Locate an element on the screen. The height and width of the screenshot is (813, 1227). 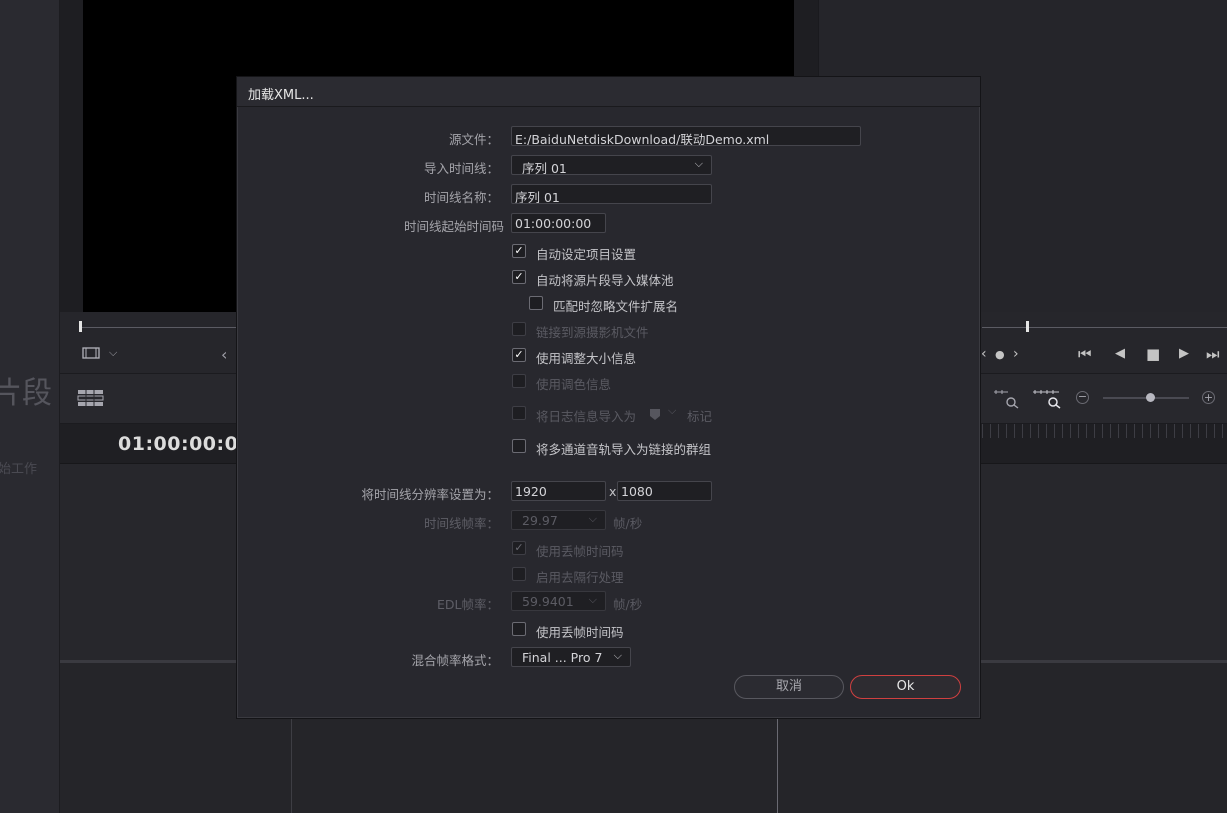
link-camera-files-label: 链接到源摄影机文件 is located at coordinates (592, 332).